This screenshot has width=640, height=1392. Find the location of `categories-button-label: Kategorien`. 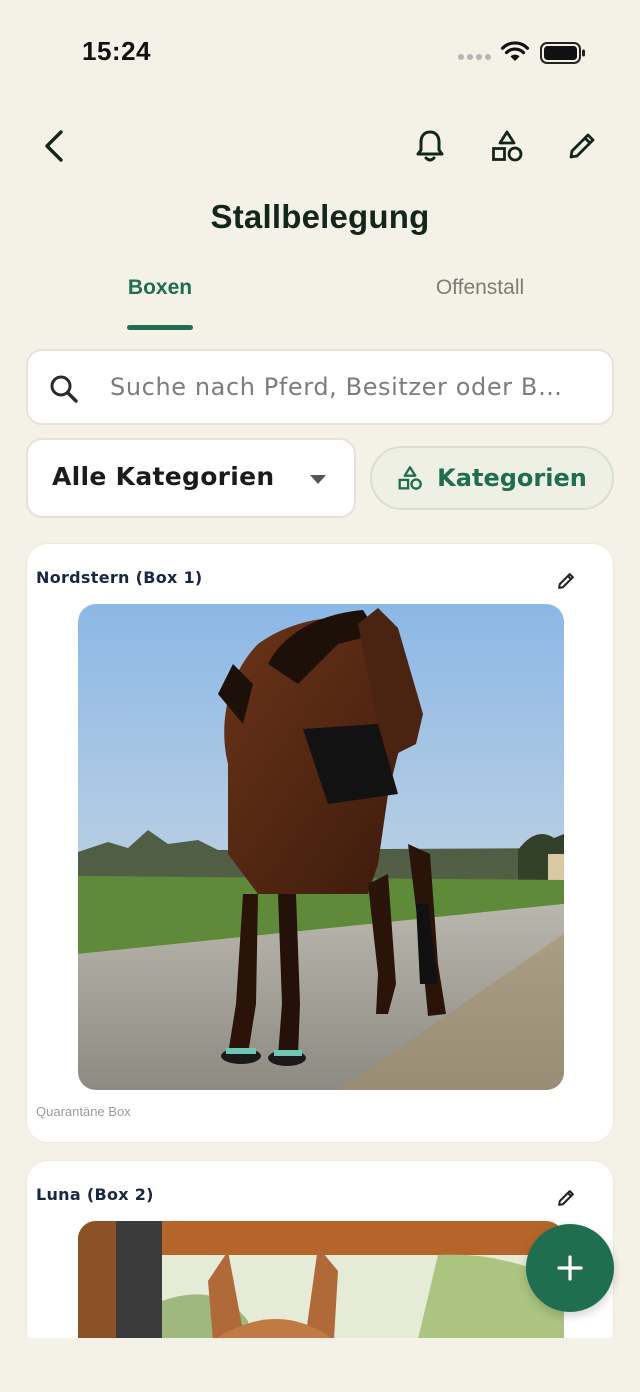

categories-button-label: Kategorien is located at coordinates (512, 478).